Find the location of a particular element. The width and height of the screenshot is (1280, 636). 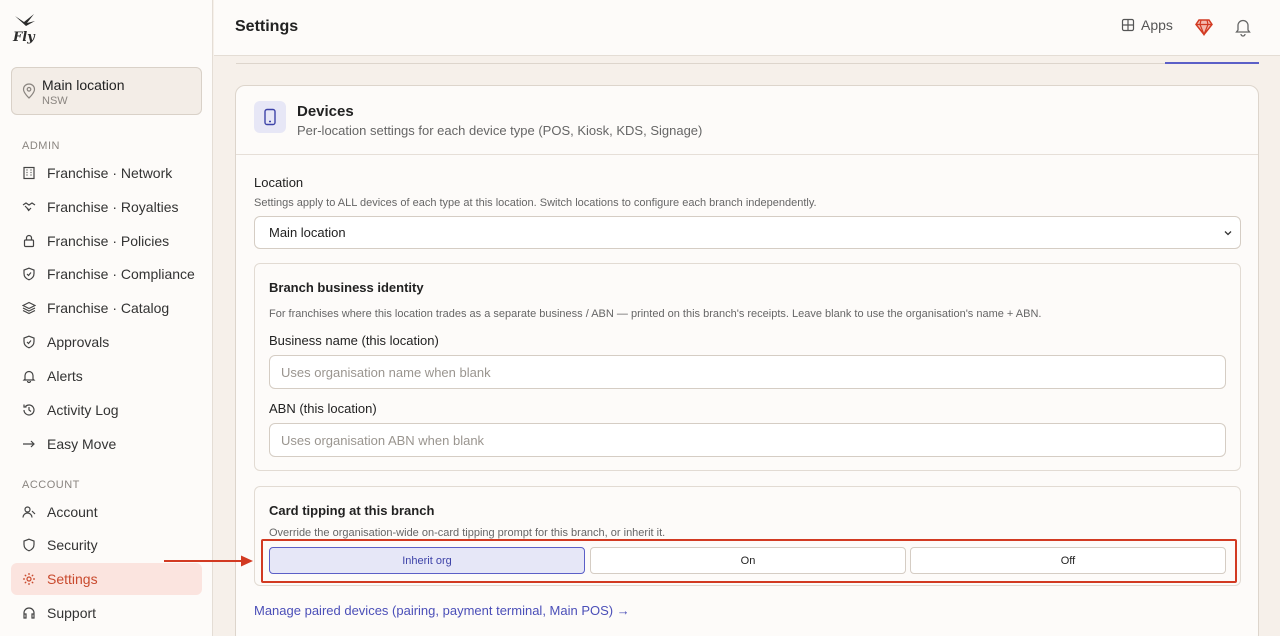

layers-icon is located at coordinates (29, 308).